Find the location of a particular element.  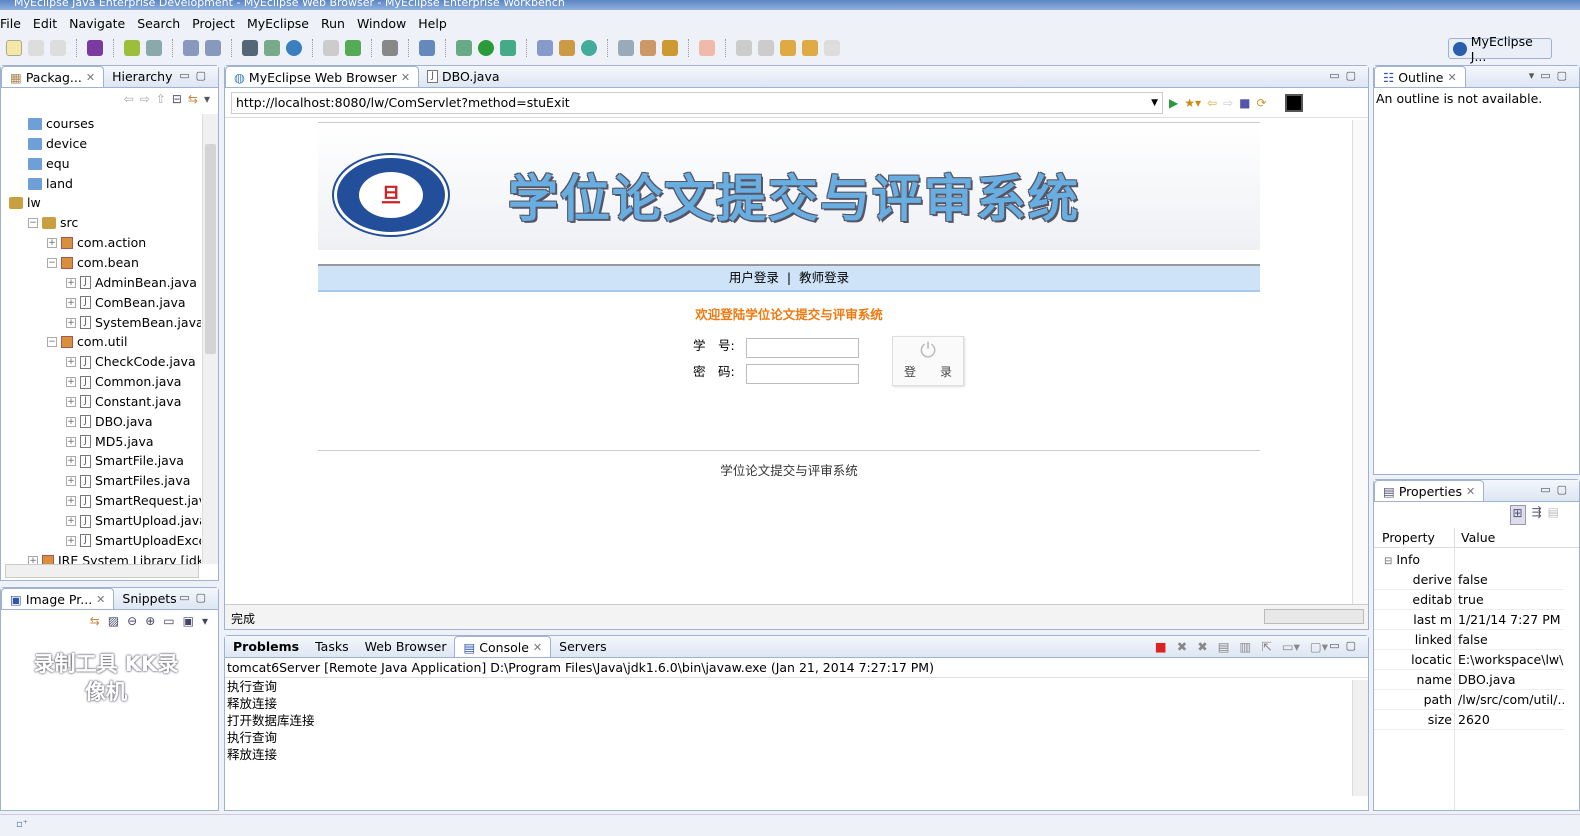

property-row: last m 1/21/14 7:27 PM is located at coordinates (1469, 620).